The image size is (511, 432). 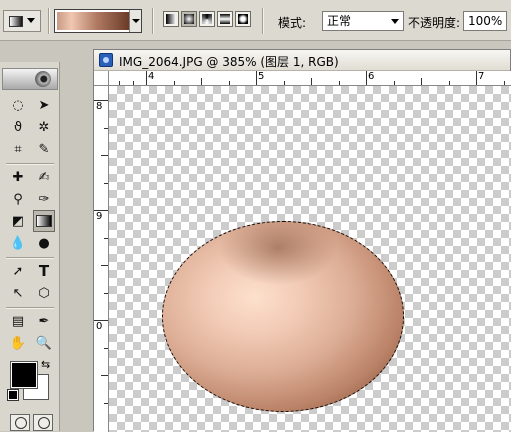 I want to click on vertical-ruler: 8 9 0, so click(x=101, y=259).